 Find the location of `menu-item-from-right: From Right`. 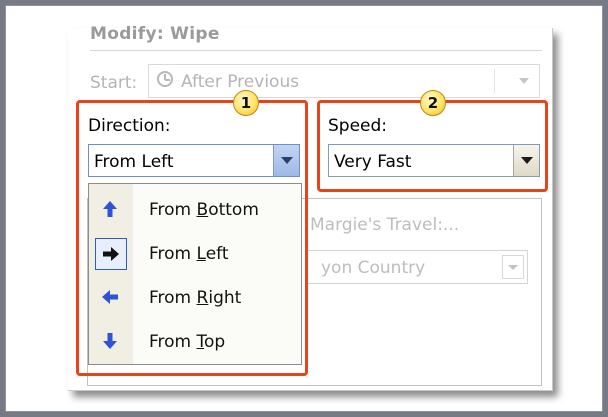

menu-item-from-right: From Right is located at coordinates (195, 298).